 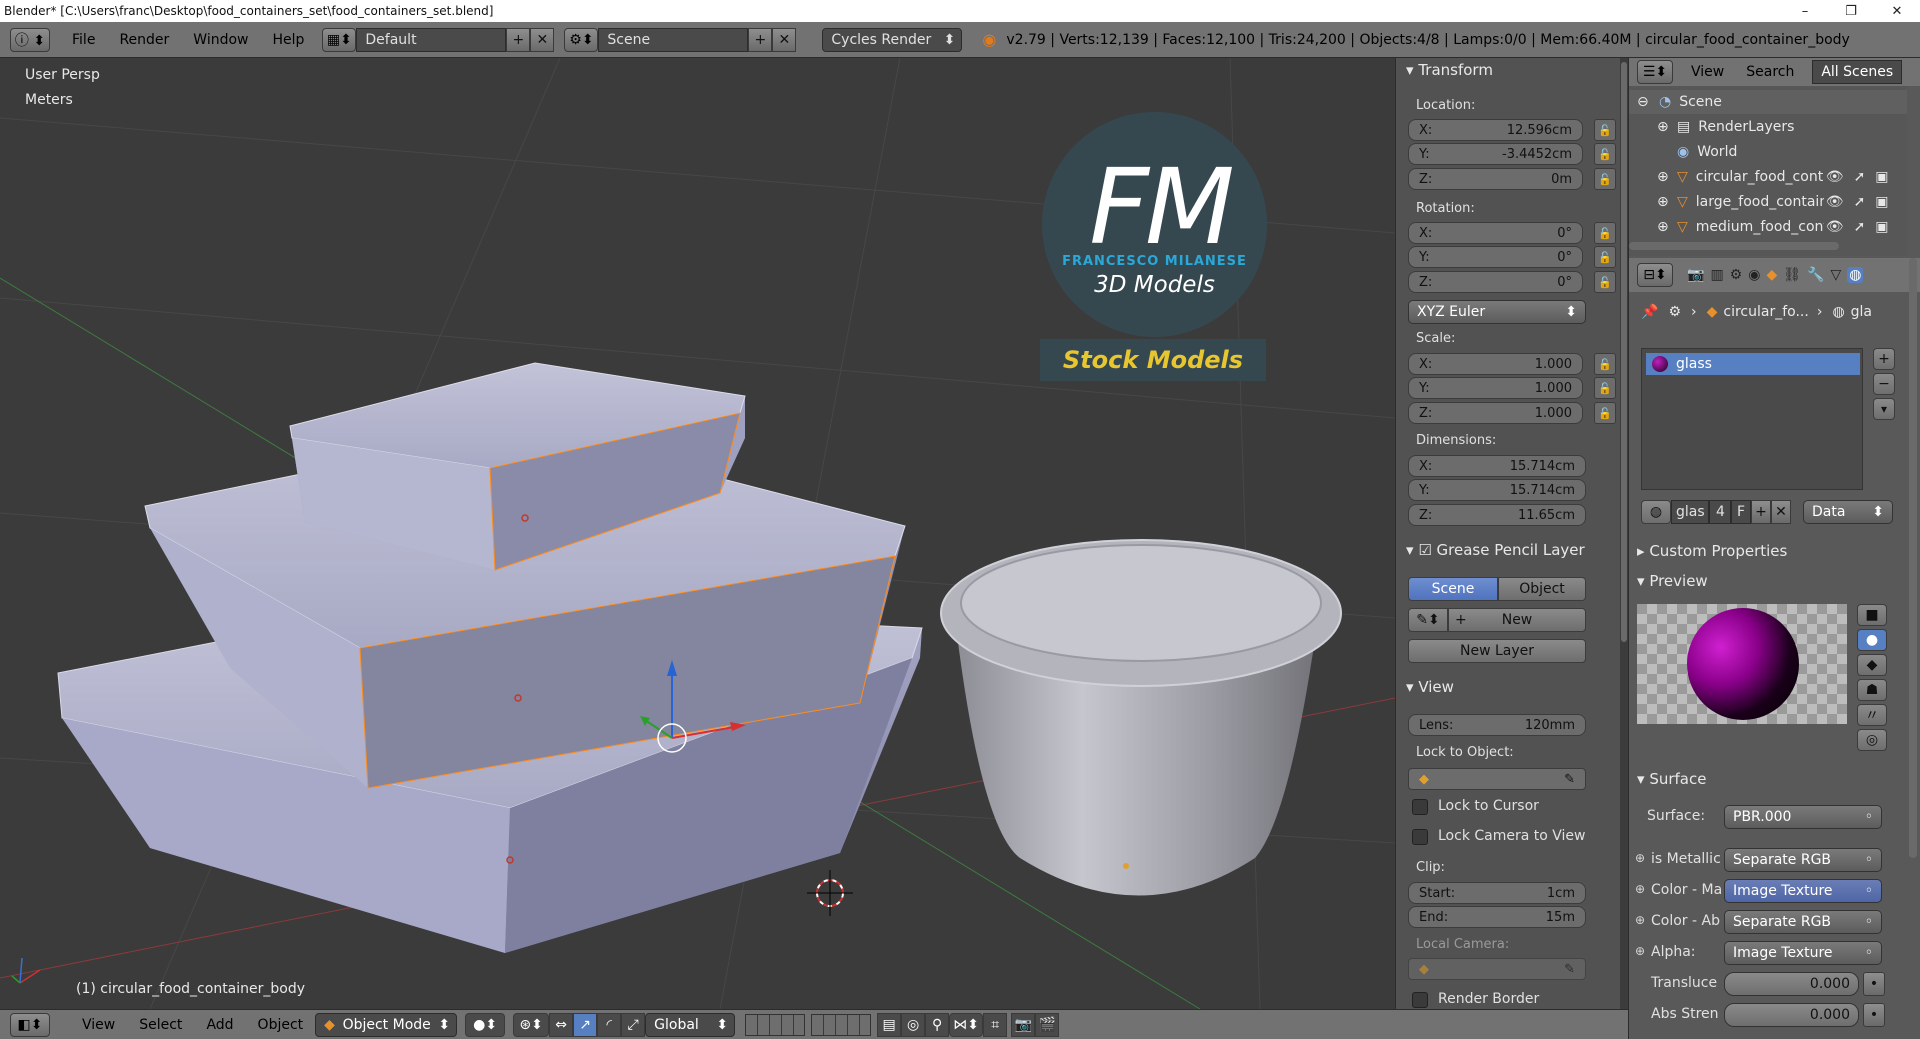 I want to click on scale-manipulator-icon: ⤢, so click(x=633, y=1024).